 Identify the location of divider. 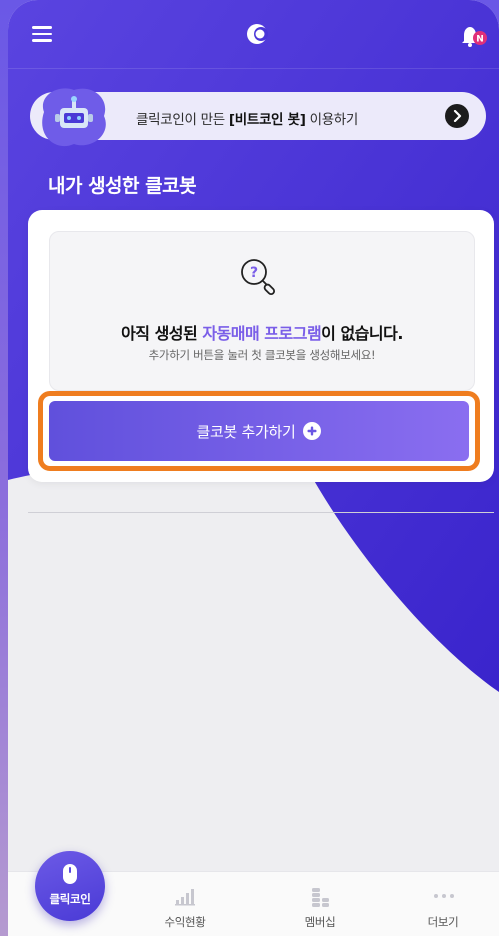
(261, 512).